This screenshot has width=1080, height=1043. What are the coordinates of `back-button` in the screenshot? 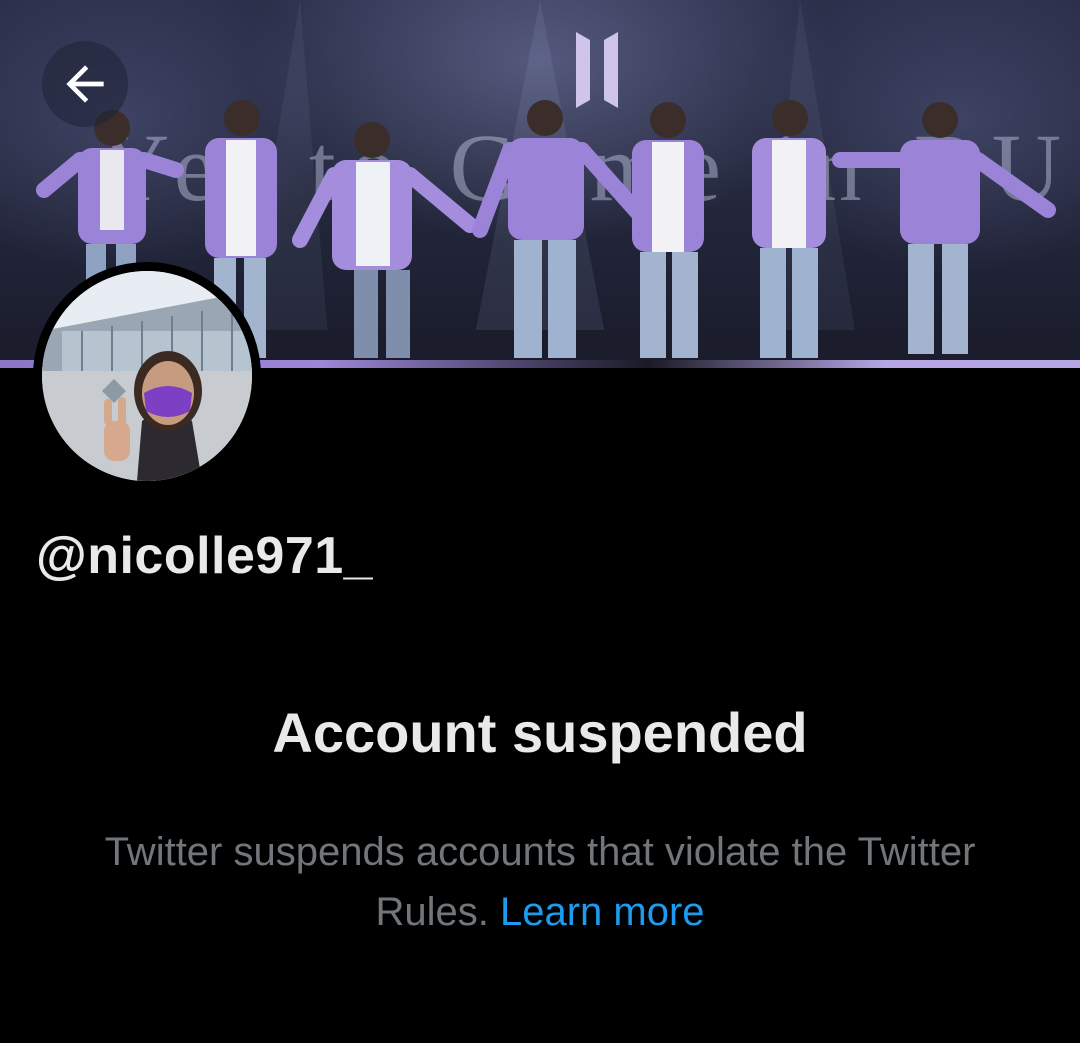 It's located at (85, 84).